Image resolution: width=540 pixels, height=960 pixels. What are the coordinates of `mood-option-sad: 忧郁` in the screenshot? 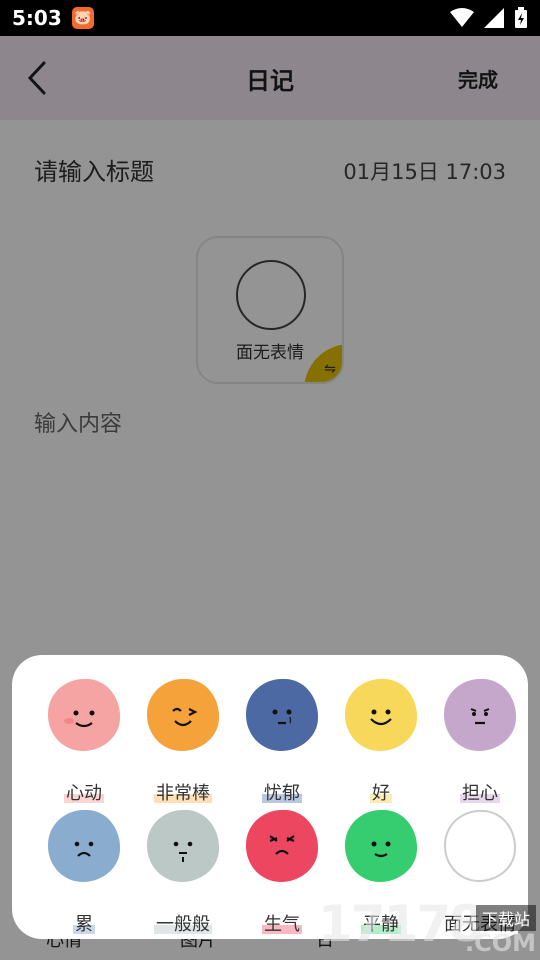 It's located at (280, 741).